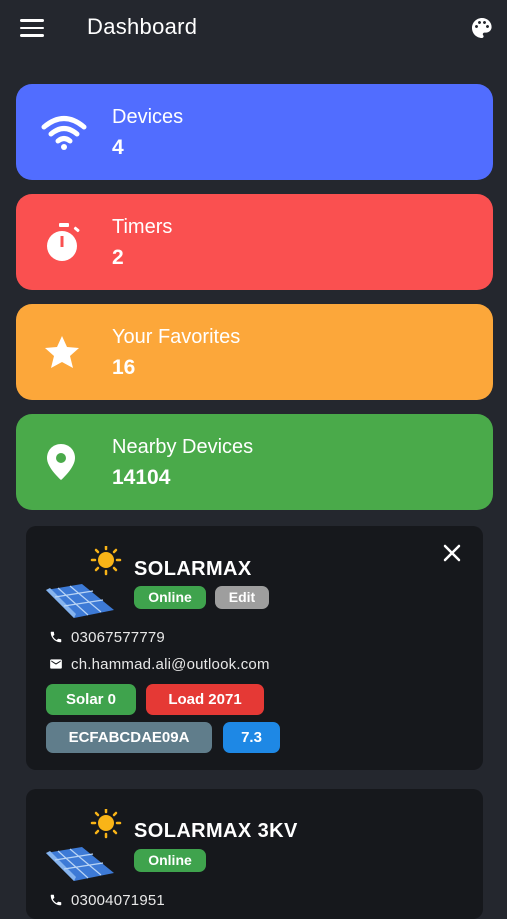  I want to click on timers-card: Timers 2, so click(254, 242).